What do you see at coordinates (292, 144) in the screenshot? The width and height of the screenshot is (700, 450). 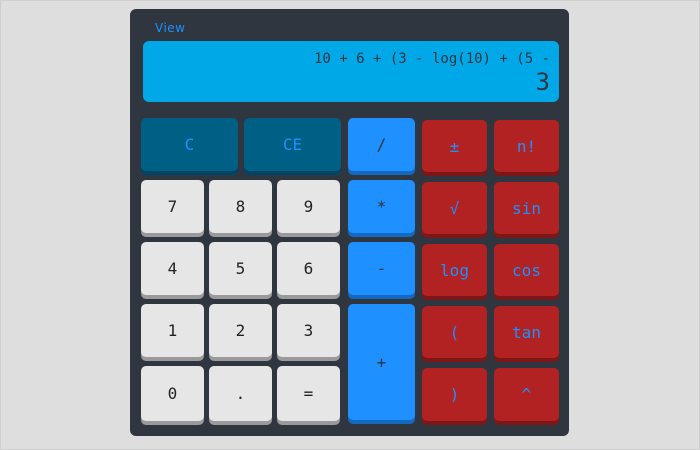 I see `clear-entry-button: CE` at bounding box center [292, 144].